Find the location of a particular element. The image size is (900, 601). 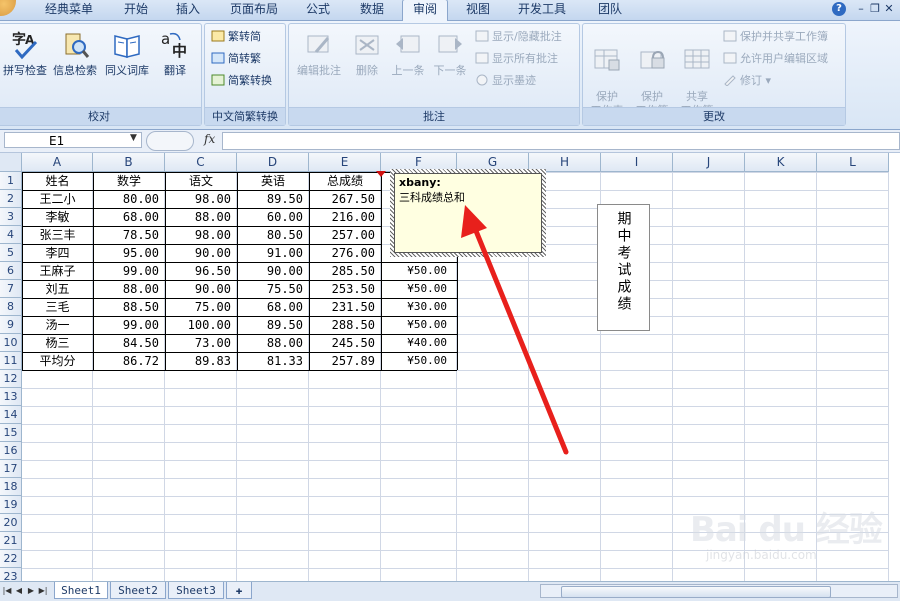

translate-button: a中 翻译 is located at coordinates (175, 53).